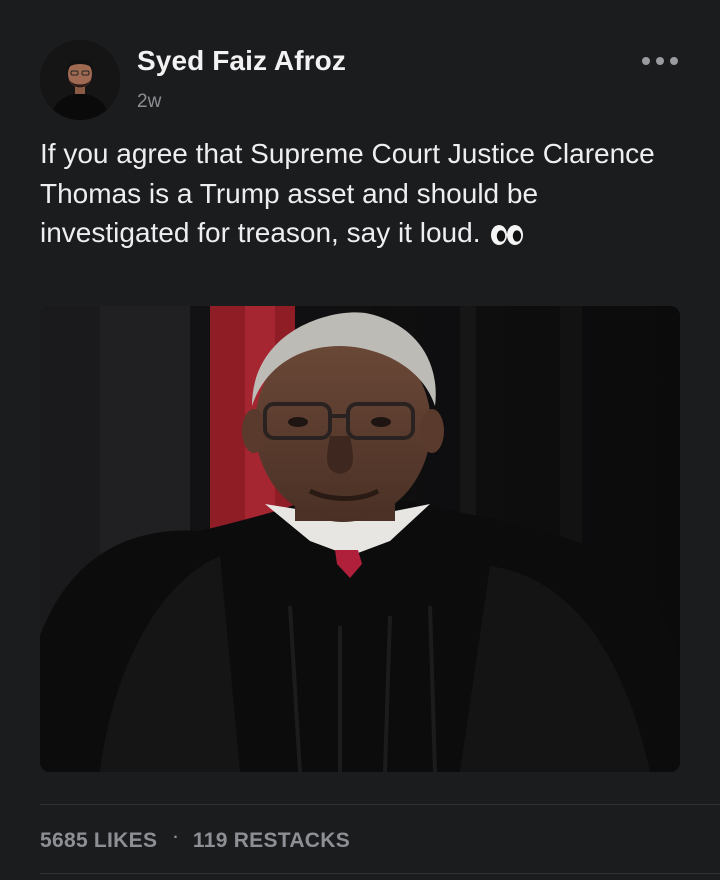  Describe the element at coordinates (149, 102) in the screenshot. I see `post-timestamp: 2w` at that location.